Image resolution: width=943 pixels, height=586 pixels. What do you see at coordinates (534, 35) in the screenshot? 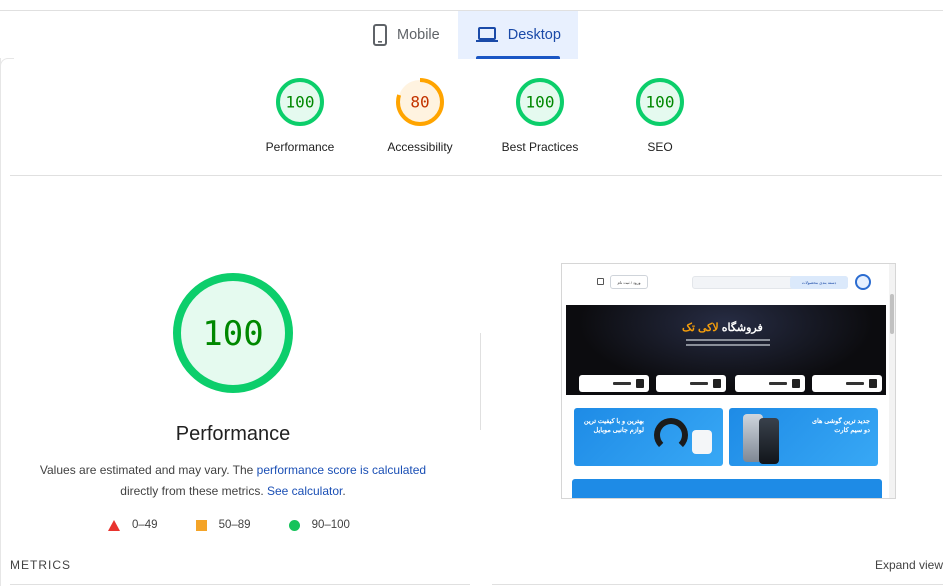
I see `tab-desktop-label: Desktop` at bounding box center [534, 35].